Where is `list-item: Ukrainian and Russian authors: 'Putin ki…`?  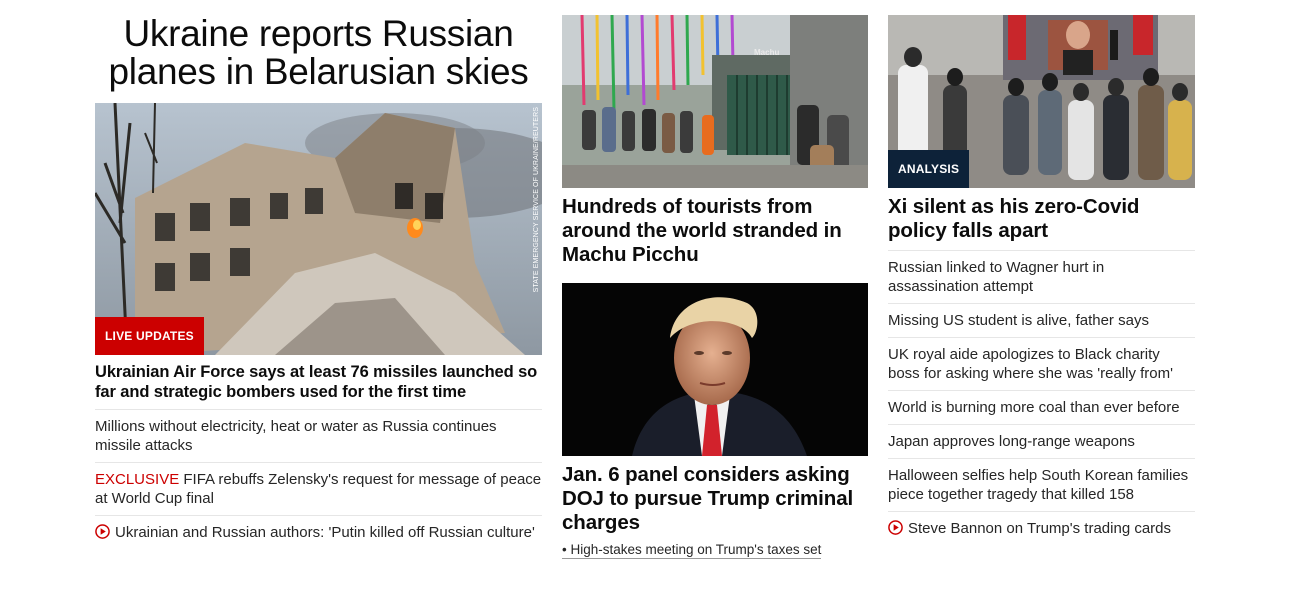 list-item: Ukrainian and Russian authors: 'Putin ki… is located at coordinates (318, 532).